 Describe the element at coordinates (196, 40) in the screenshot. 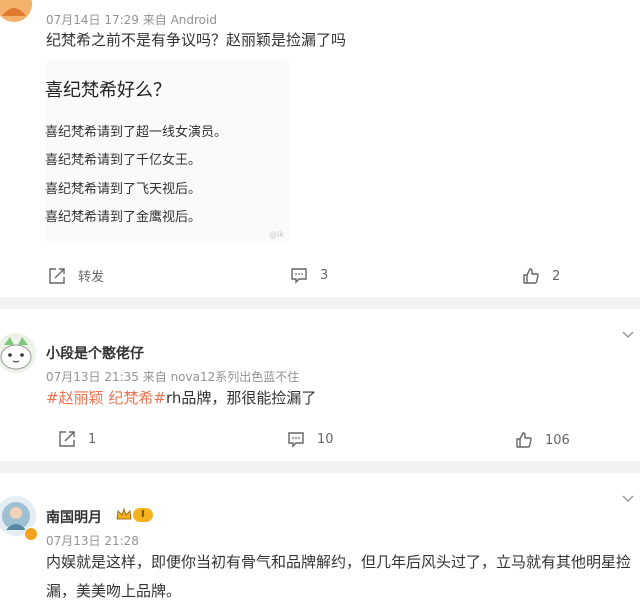

I see `comment-text: 纪梵希之前不是有争议吗？赵丽颖是捡漏了吗` at that location.